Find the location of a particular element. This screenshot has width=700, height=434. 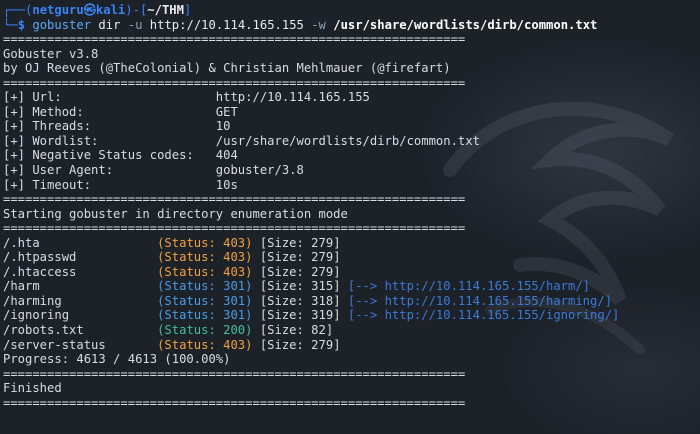

prompt-line-1: ┌──(netguru㉿kali)-[~/THM] is located at coordinates (350, 10).